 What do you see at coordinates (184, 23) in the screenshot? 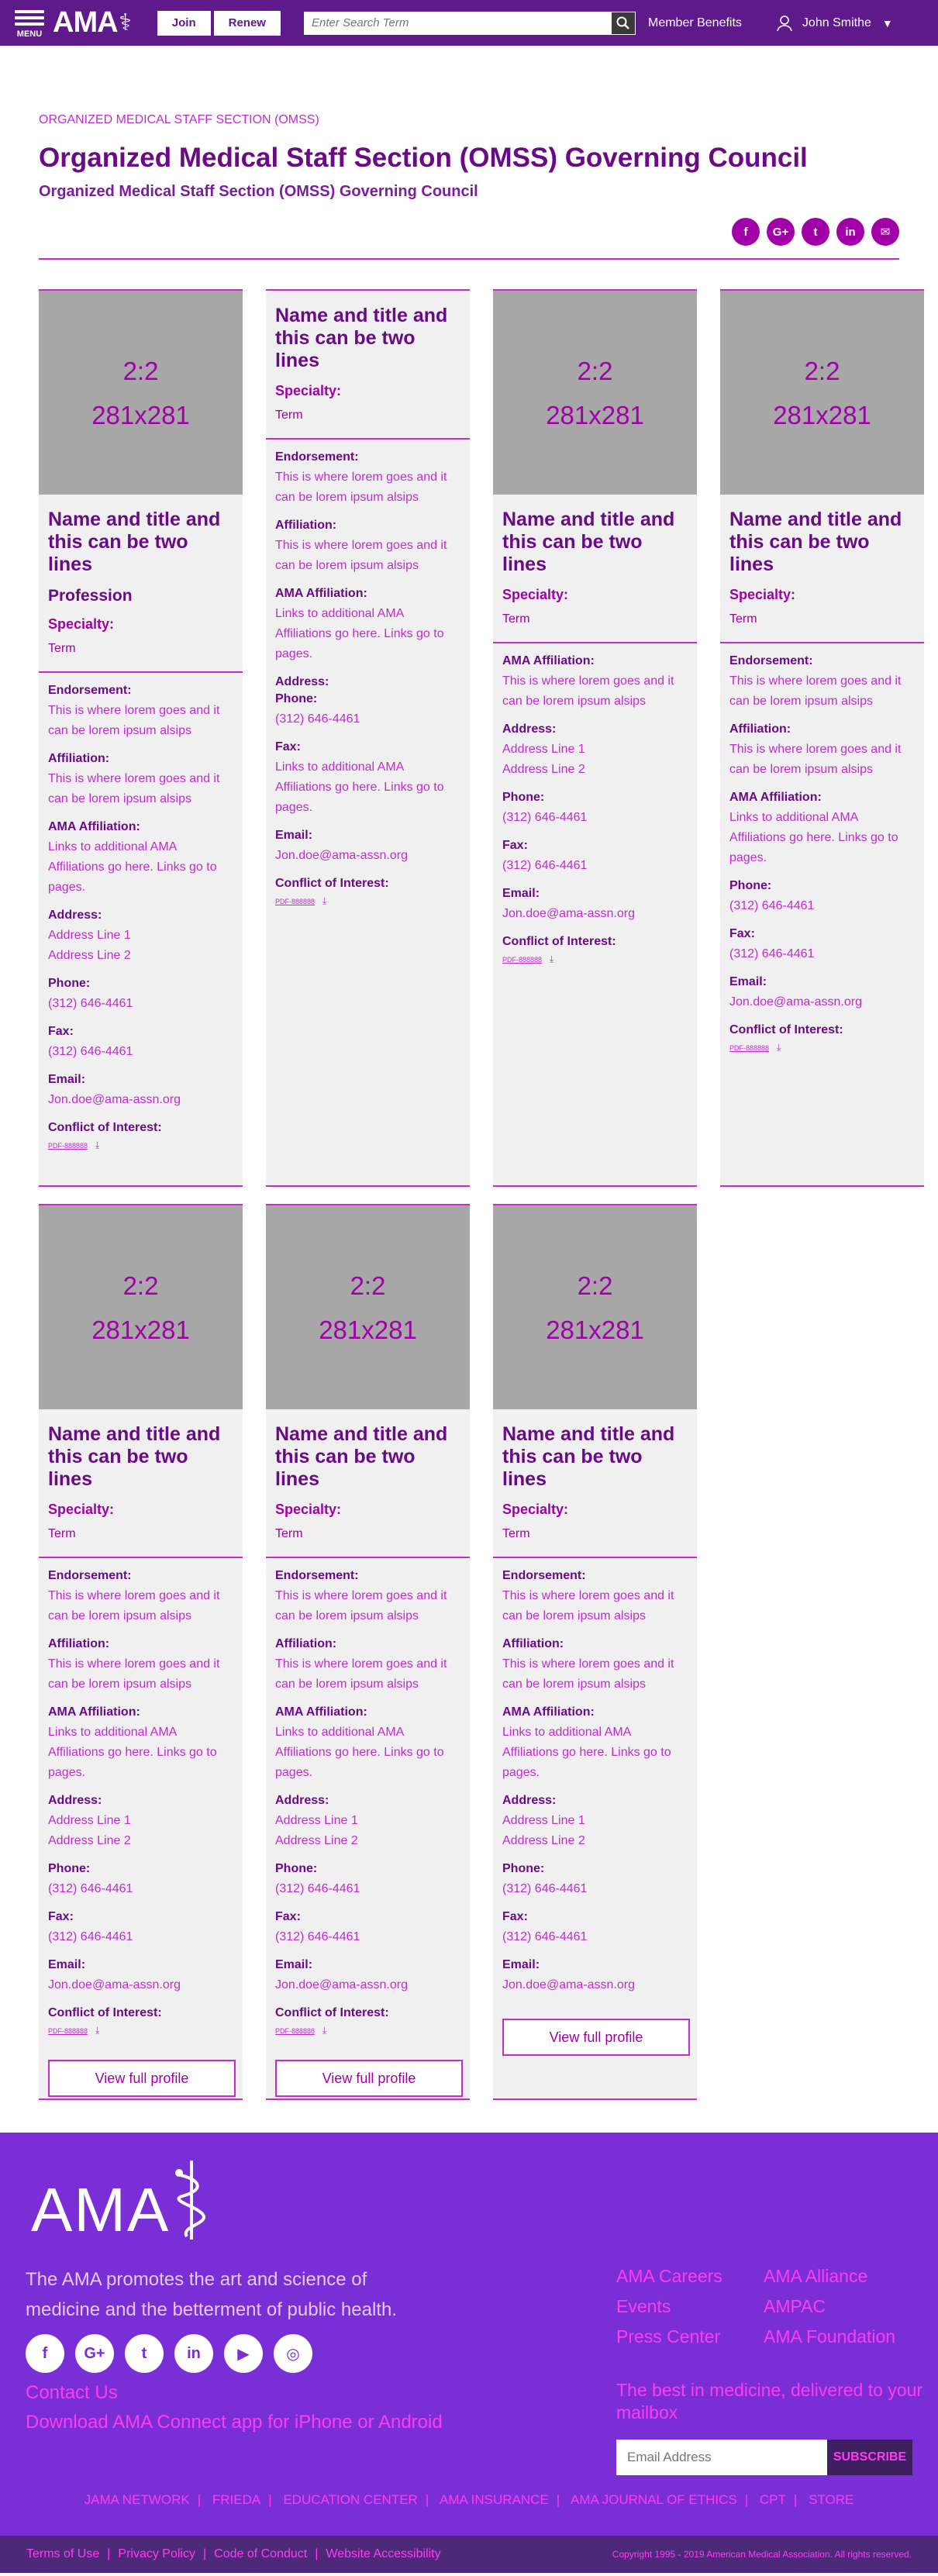
I see `join-button: Join` at bounding box center [184, 23].